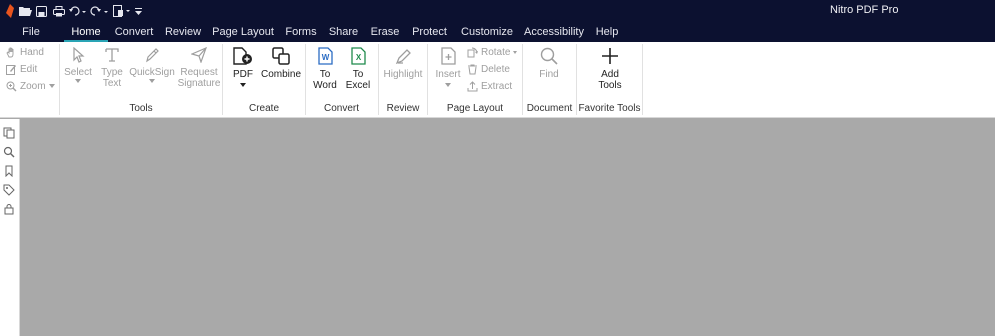 This screenshot has height=336, width=995. What do you see at coordinates (497, 86) in the screenshot?
I see `extract-label: Extract` at bounding box center [497, 86].